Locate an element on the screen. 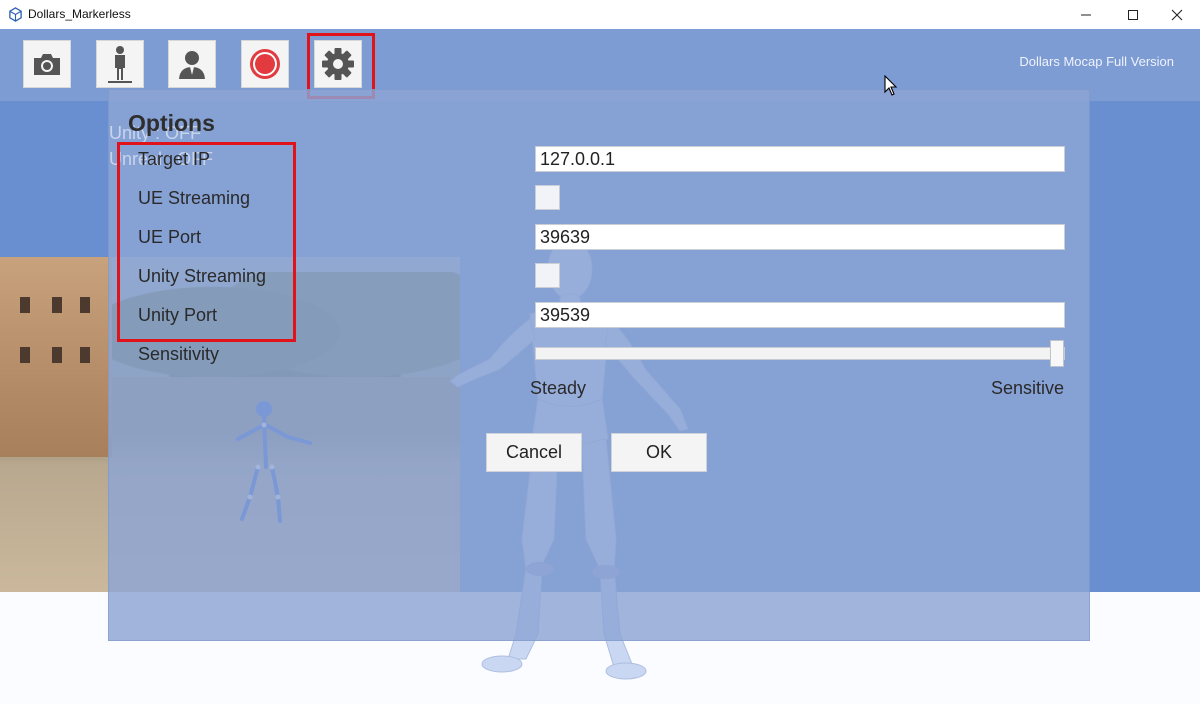 The width and height of the screenshot is (1200, 704). unity-port-input: 39539 is located at coordinates (800, 315).